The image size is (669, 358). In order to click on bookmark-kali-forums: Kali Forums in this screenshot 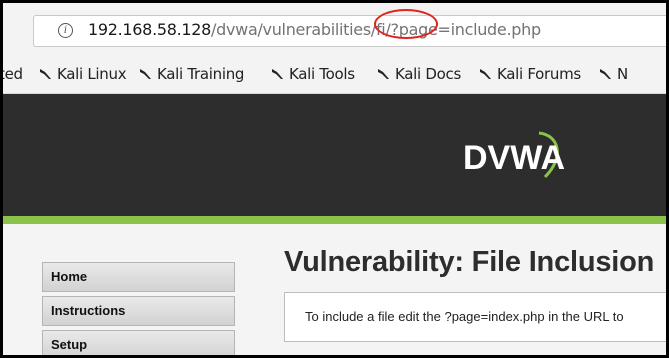, I will do `click(530, 74)`.